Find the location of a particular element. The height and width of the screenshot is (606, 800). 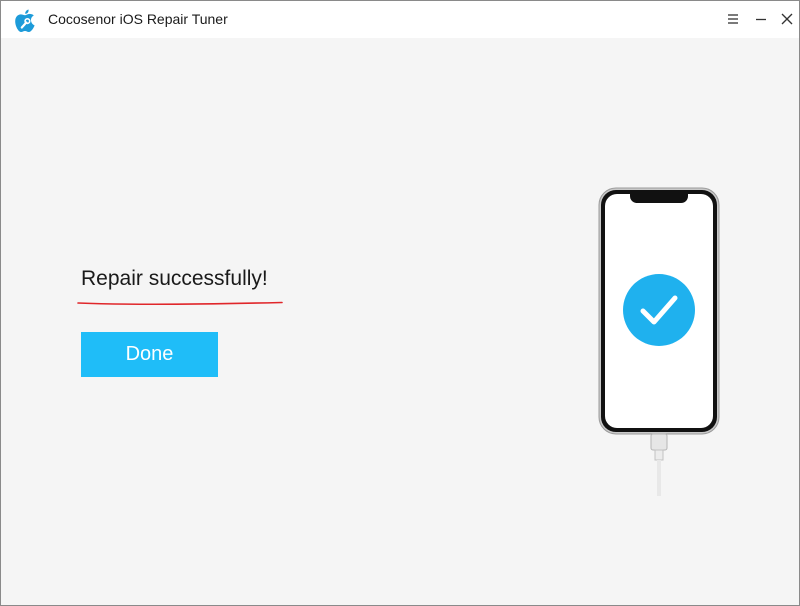

repair-status-text: Repair successfully! is located at coordinates (174, 278).